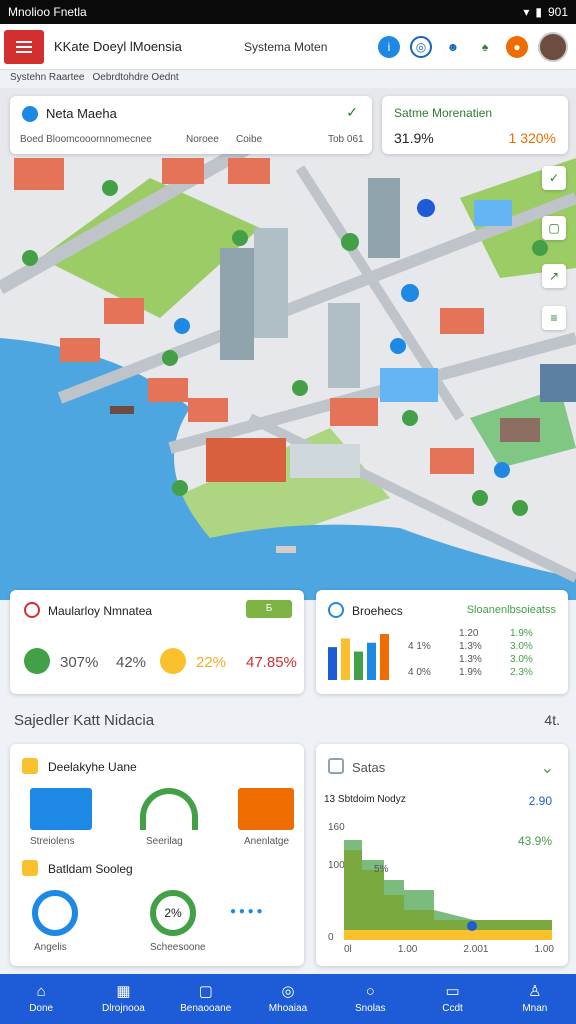  Describe the element at coordinates (377, 611) in the screenshot. I see `breakdown-card-title: Broehecs` at that location.